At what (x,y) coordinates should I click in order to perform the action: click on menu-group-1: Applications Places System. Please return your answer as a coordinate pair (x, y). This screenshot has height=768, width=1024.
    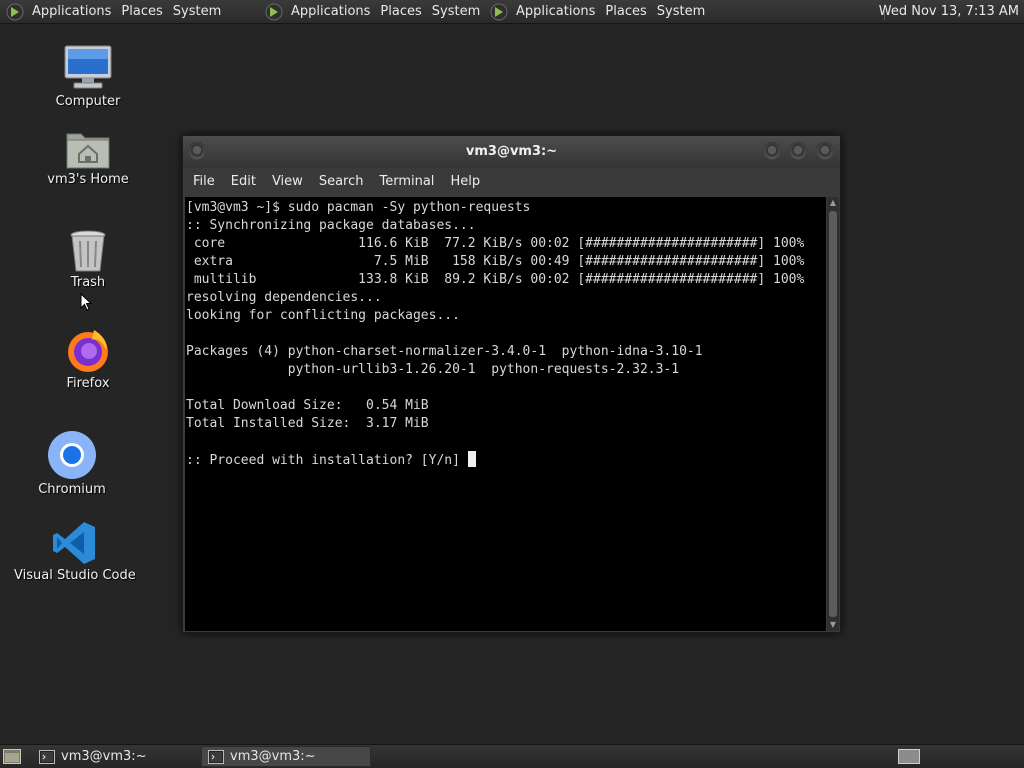
    Looking at the image, I should click on (117, 12).